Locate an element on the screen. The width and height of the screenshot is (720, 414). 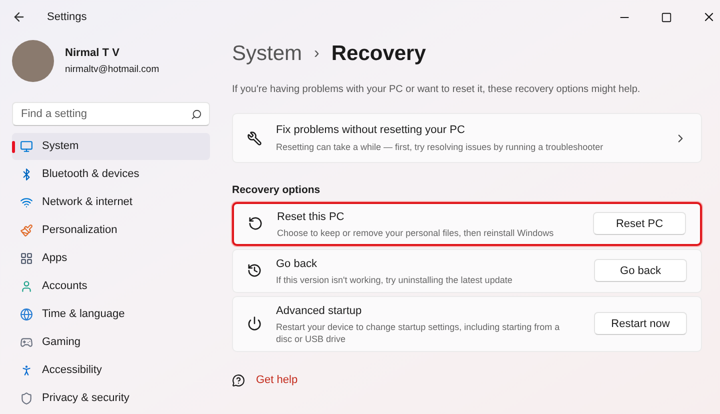
sidebar-item: Bluetooth & devices is located at coordinates (111, 174).